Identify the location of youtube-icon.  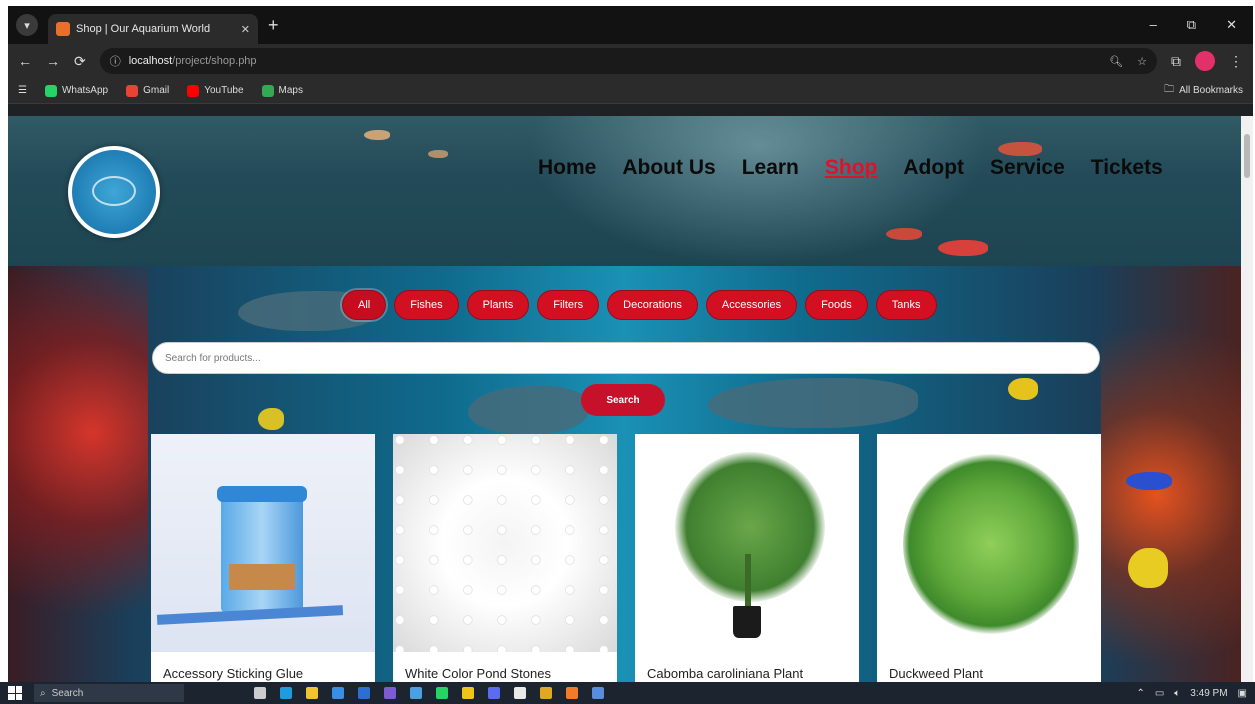
(193, 90).